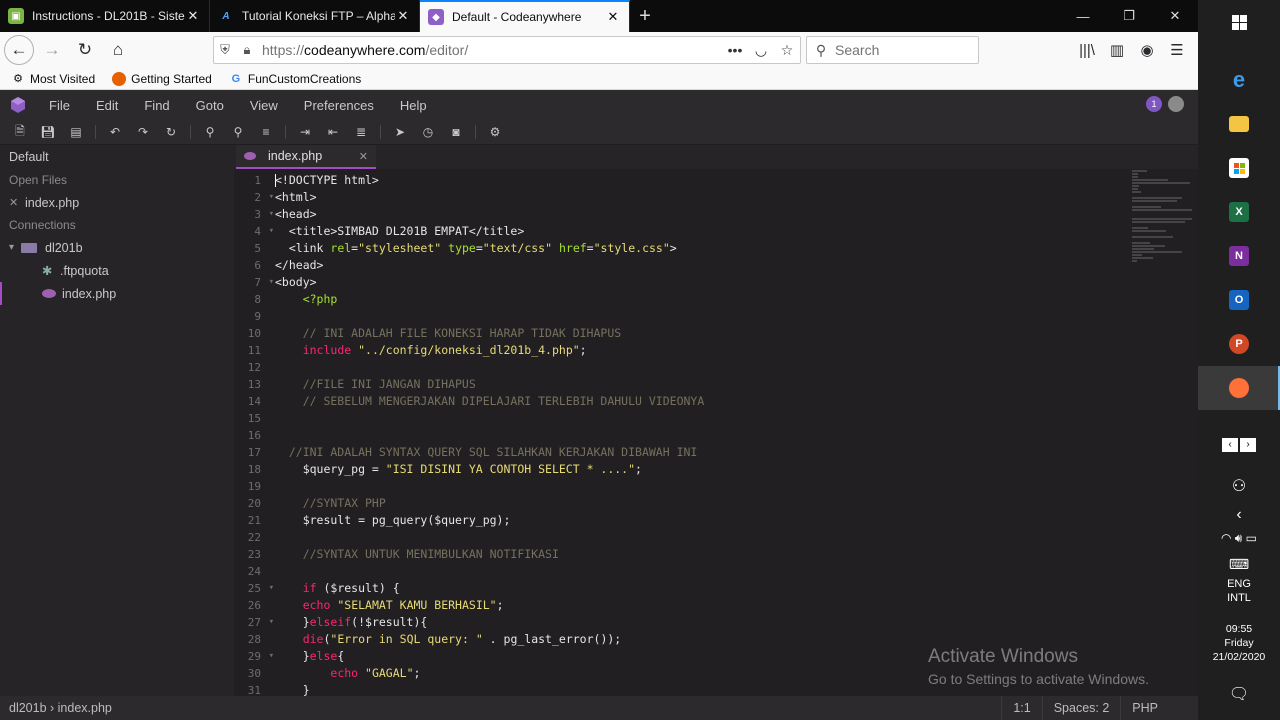 The width and height of the screenshot is (1280, 720). What do you see at coordinates (490, 50) in the screenshot?
I see `url-text: https://codeanywhere.com/editor/` at bounding box center [490, 50].